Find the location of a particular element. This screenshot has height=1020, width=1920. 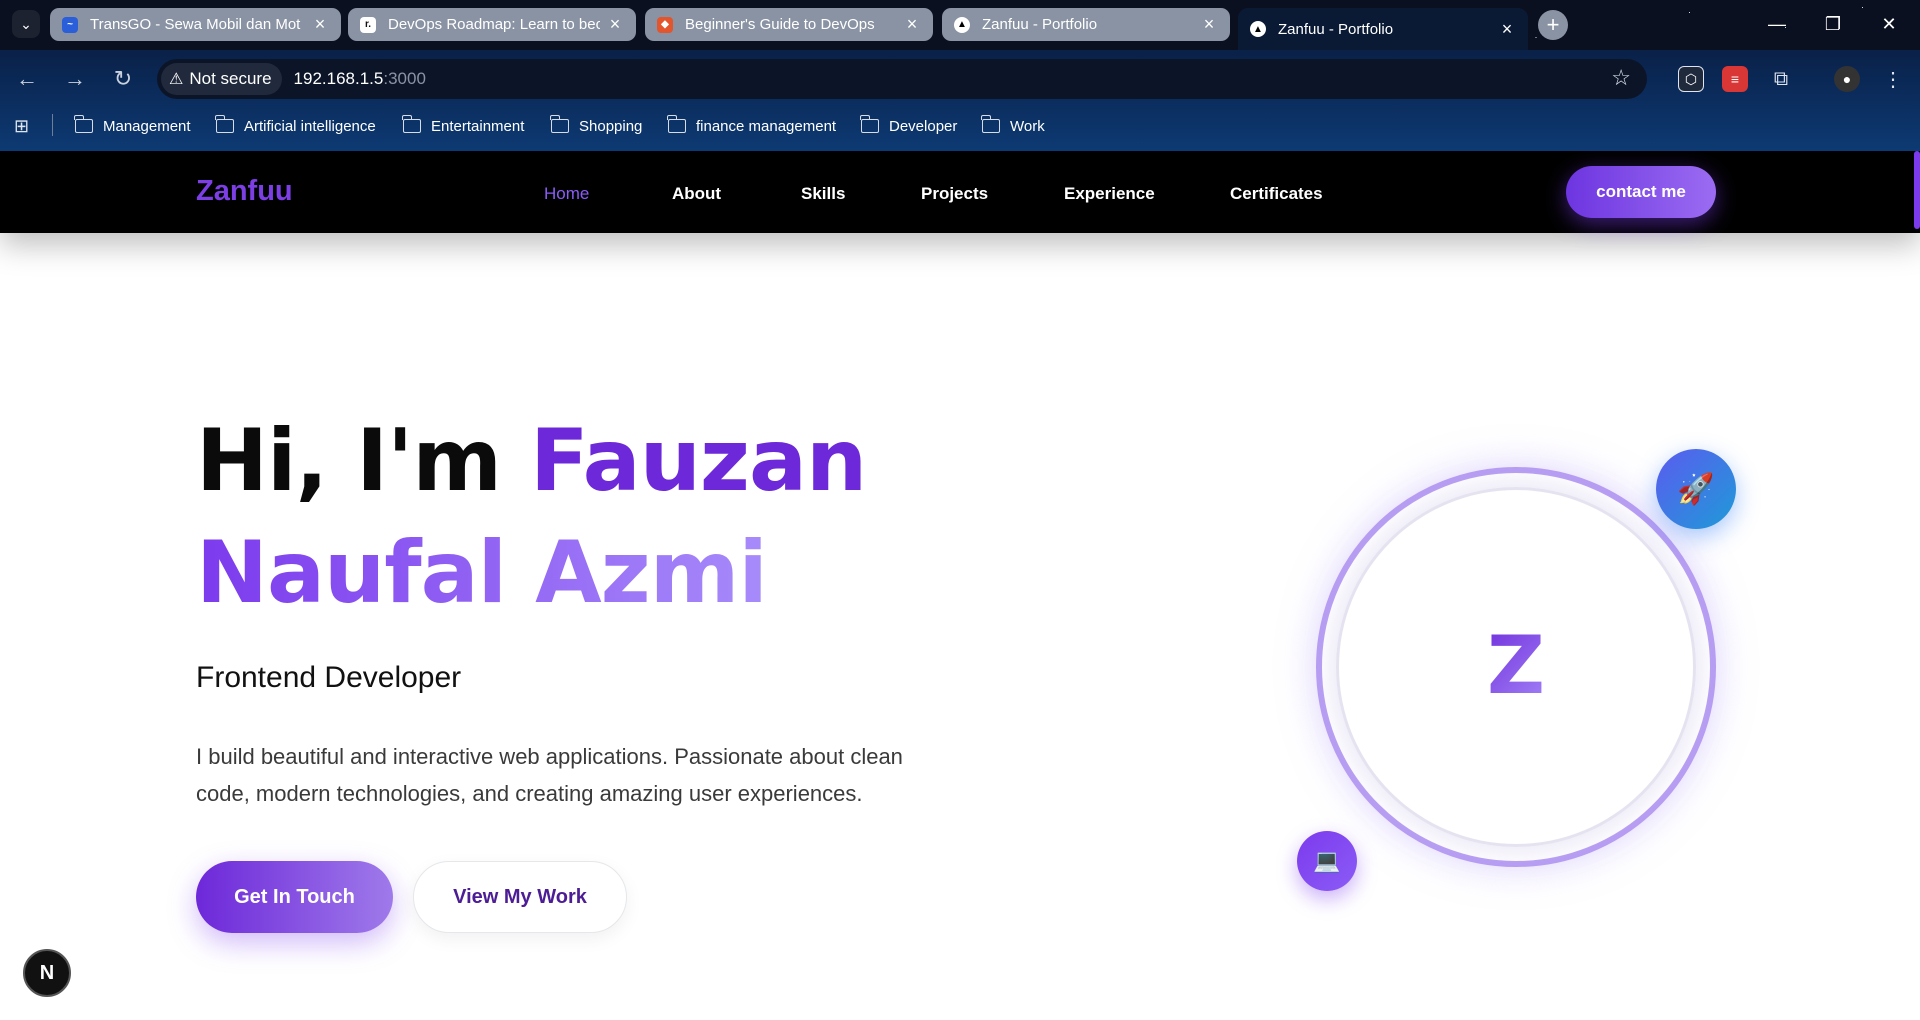

tab-zanfuu-1: ▲ Zanfuu - Portfolio × is located at coordinates (1086, 24).